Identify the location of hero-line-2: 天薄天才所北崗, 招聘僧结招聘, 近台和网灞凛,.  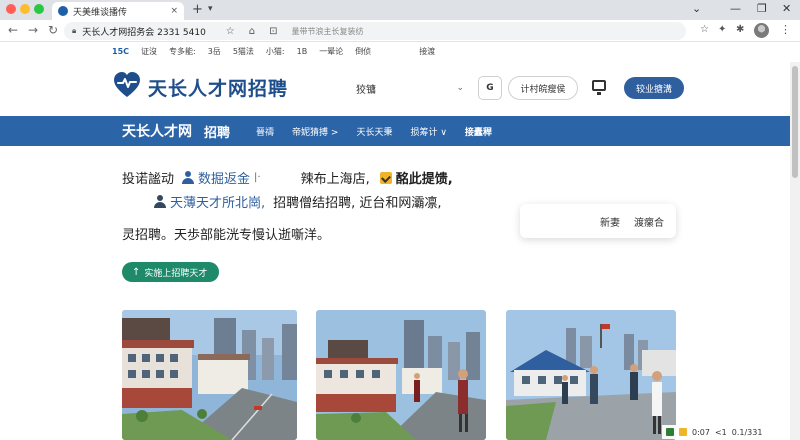
(298, 201).